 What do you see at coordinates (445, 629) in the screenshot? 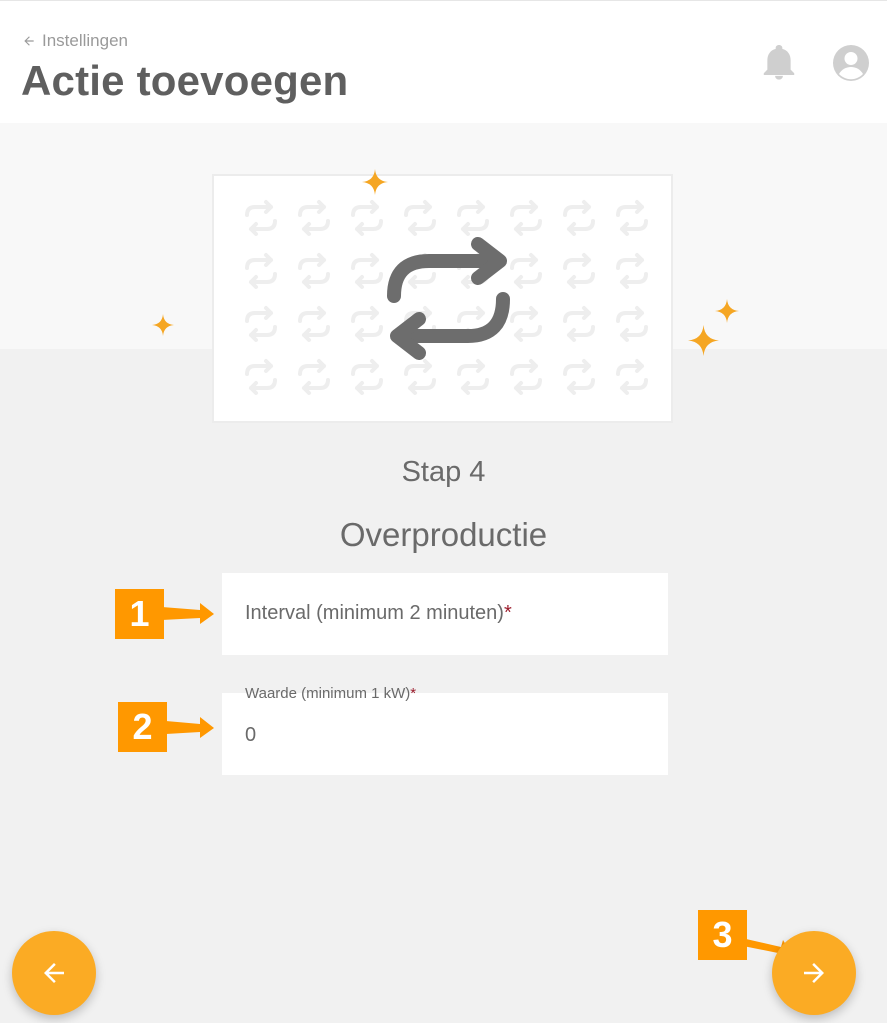
I see `interval-input` at bounding box center [445, 629].